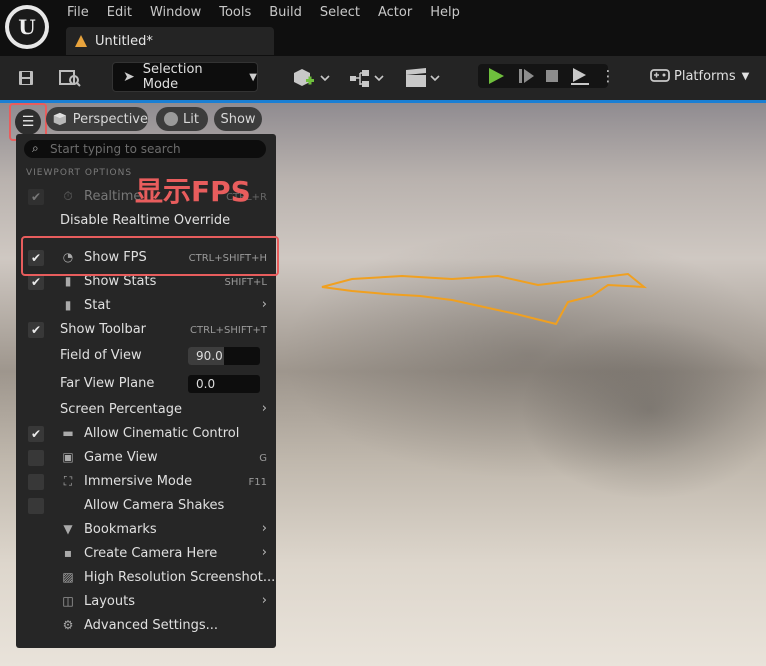 This screenshot has width=766, height=666. What do you see at coordinates (79, 173) in the screenshot?
I see `section-header: VIEWPORT OPTIONS` at bounding box center [79, 173].